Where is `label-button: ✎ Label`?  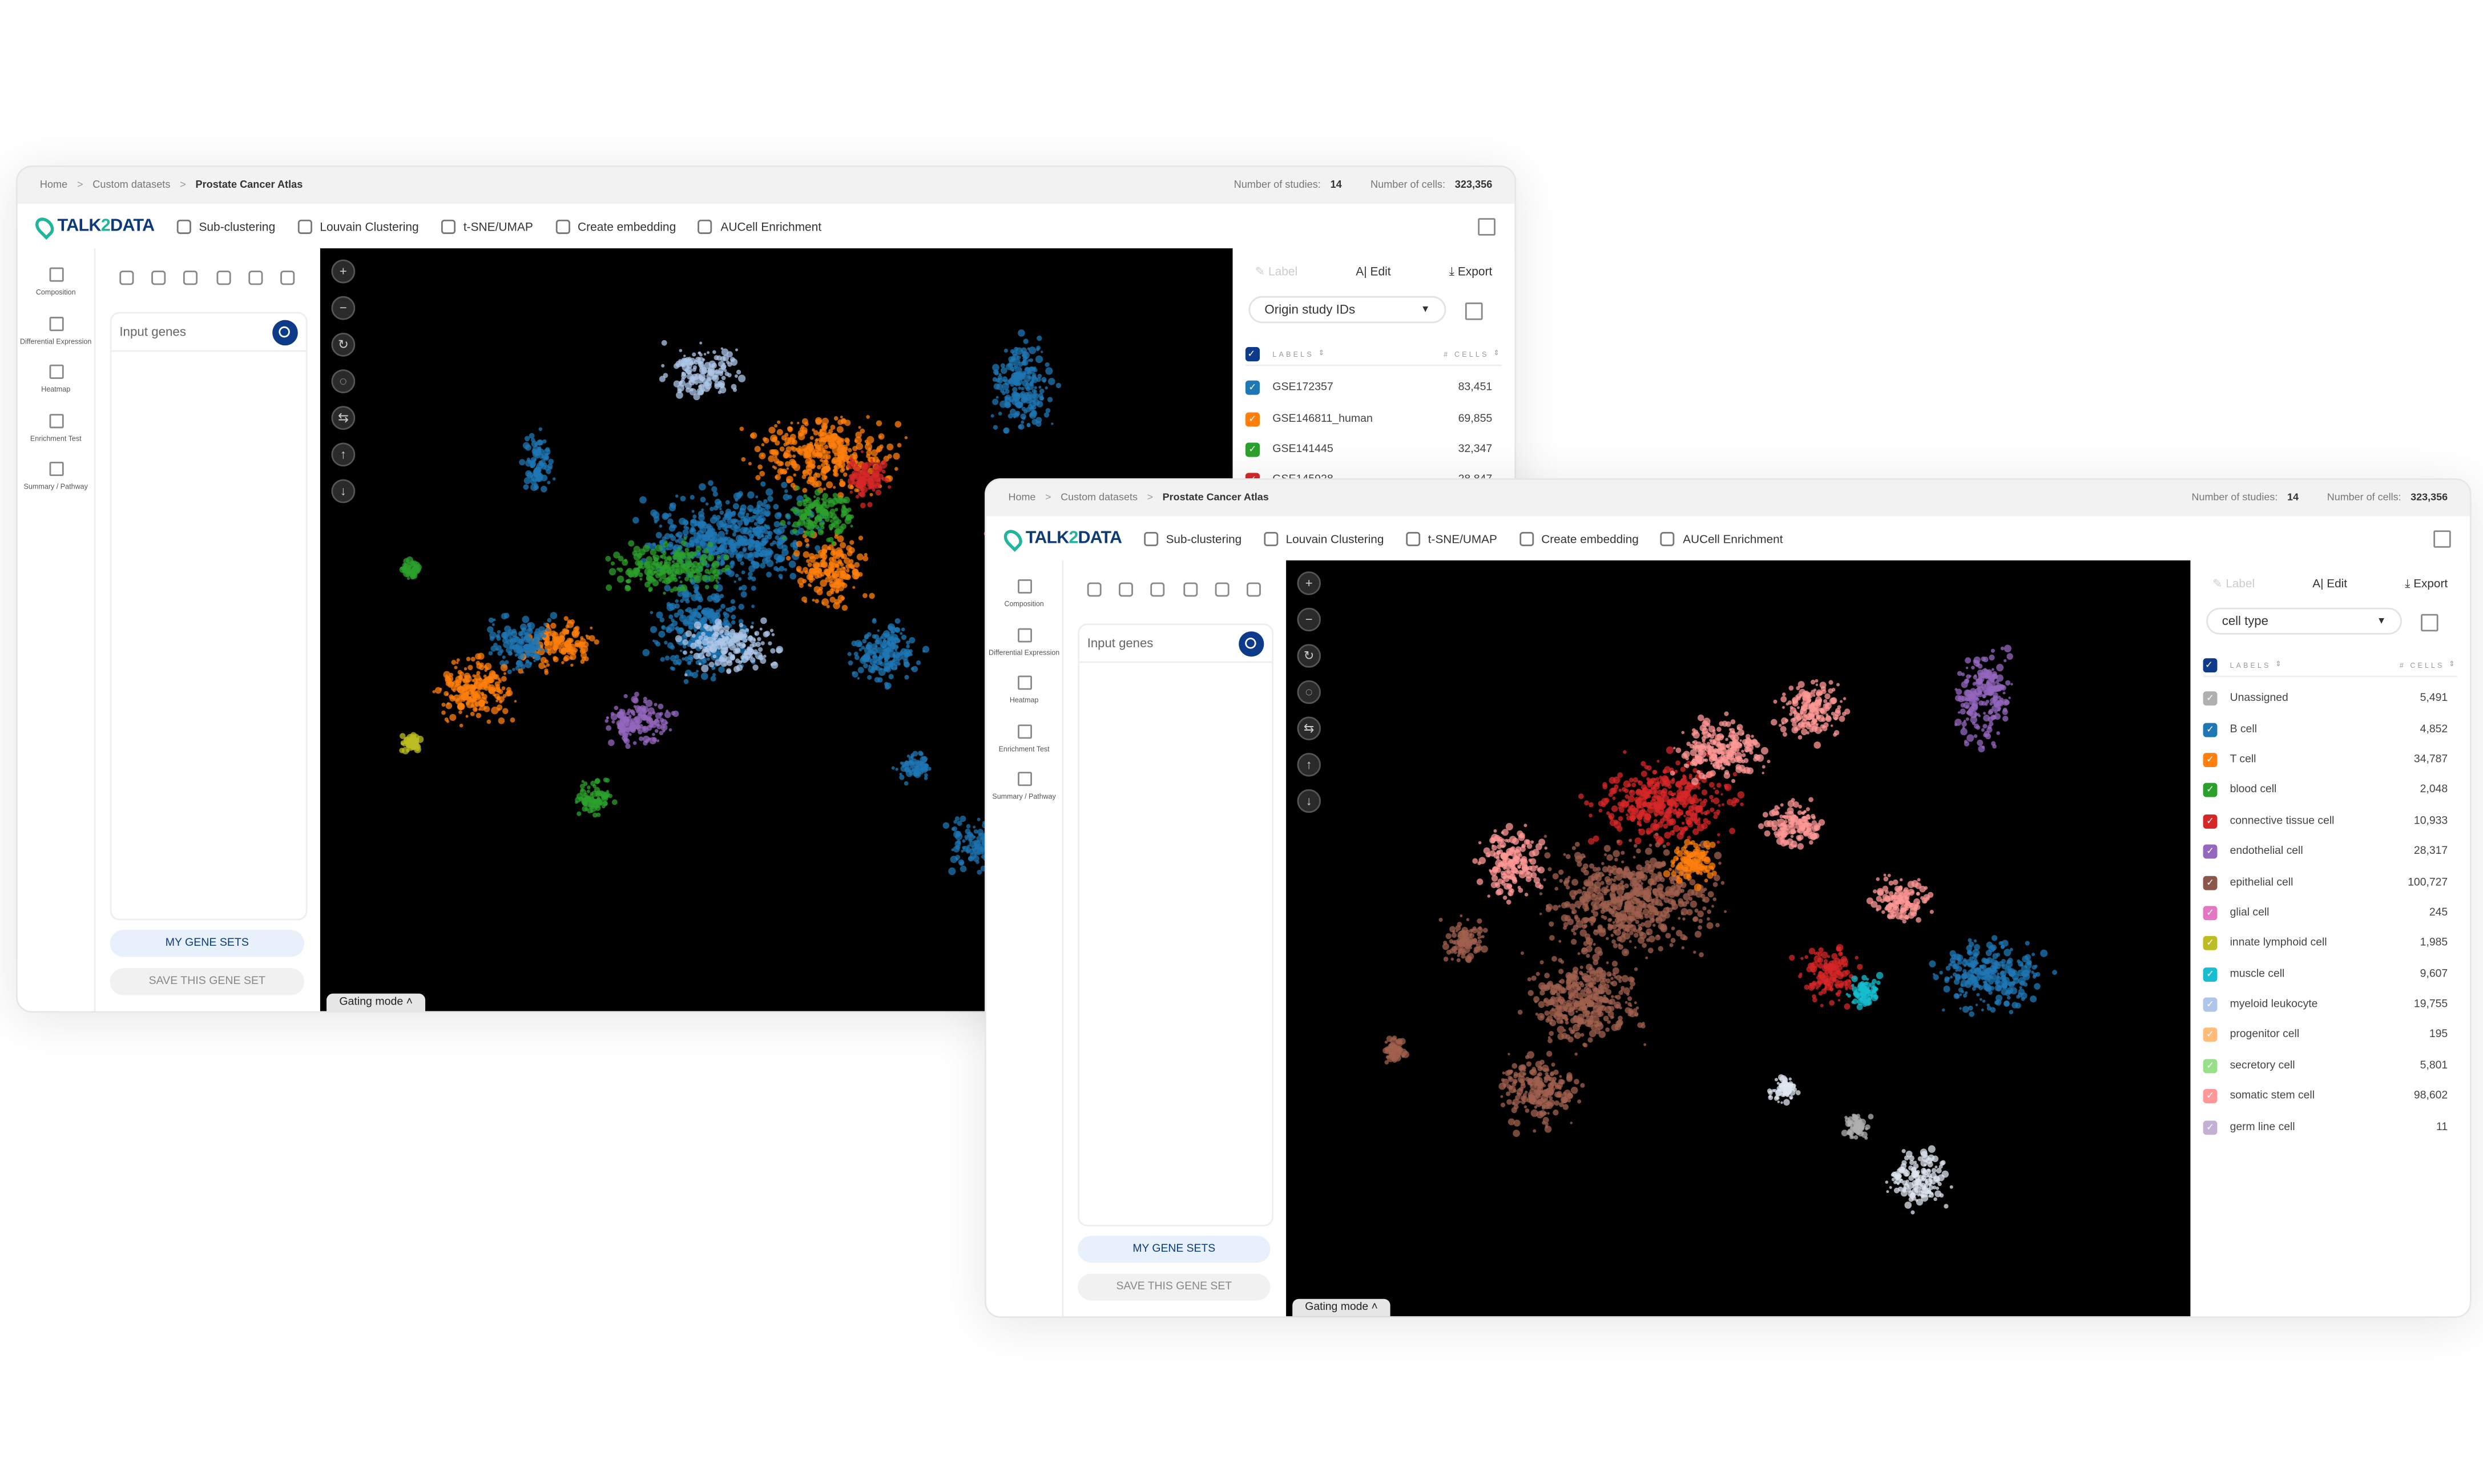 label-button: ✎ Label is located at coordinates (1276, 272).